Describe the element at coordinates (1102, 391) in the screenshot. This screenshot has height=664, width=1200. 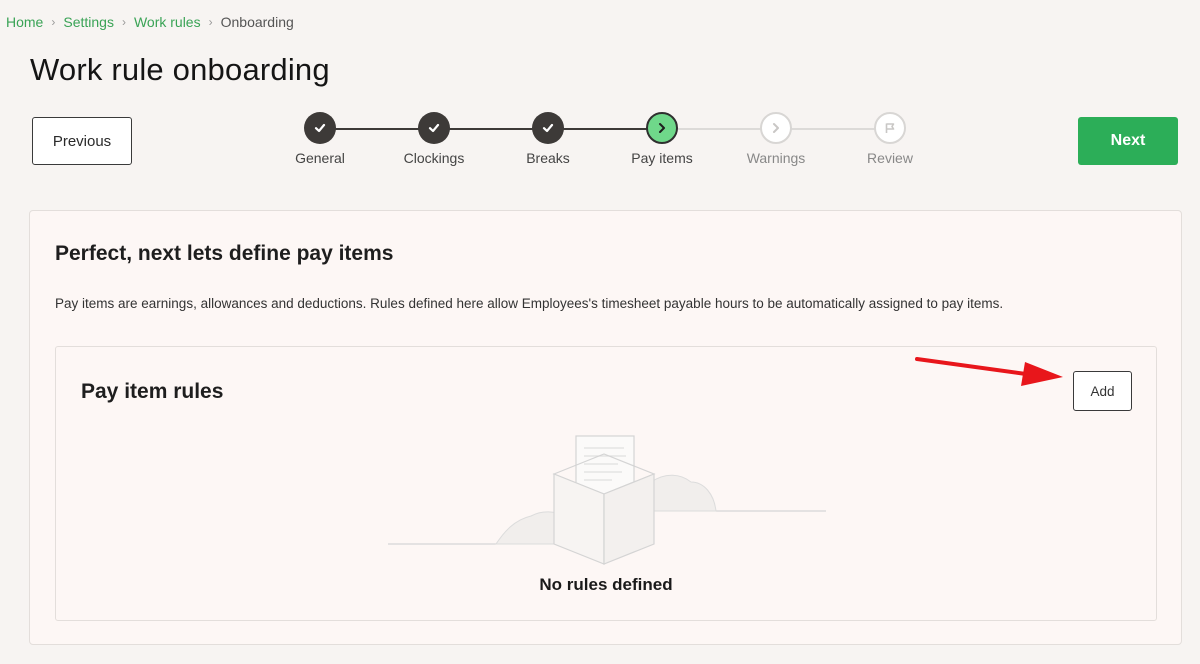
I see `add-button: Add` at that location.